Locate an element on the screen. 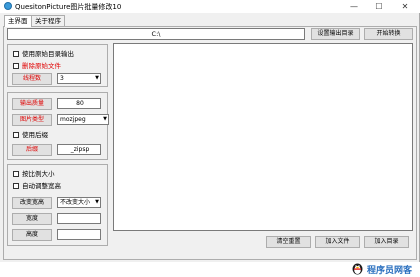  close-icon: ✕ is located at coordinates (405, 6).